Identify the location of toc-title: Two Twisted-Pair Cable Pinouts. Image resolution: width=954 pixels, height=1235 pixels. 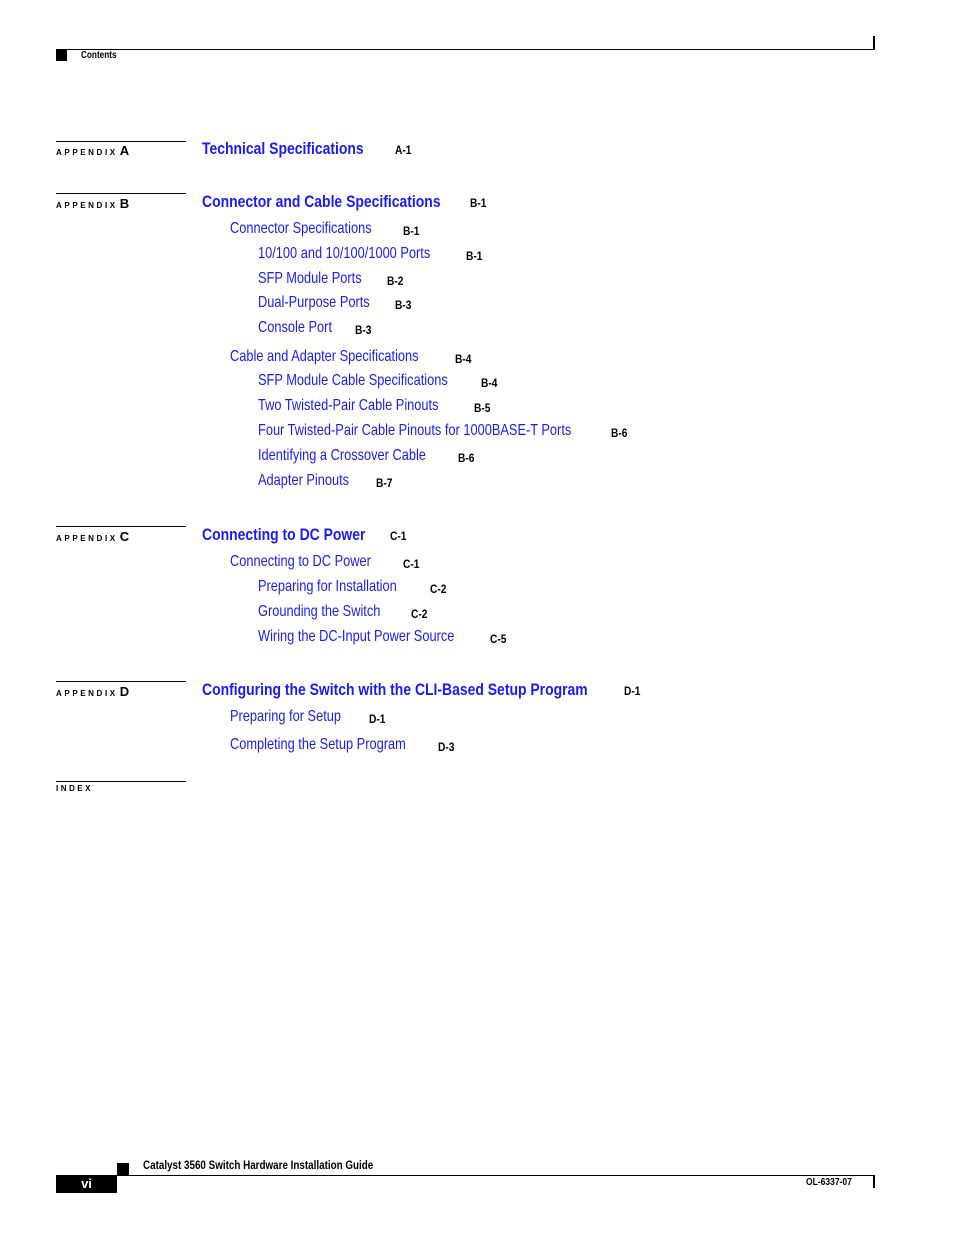
(348, 406).